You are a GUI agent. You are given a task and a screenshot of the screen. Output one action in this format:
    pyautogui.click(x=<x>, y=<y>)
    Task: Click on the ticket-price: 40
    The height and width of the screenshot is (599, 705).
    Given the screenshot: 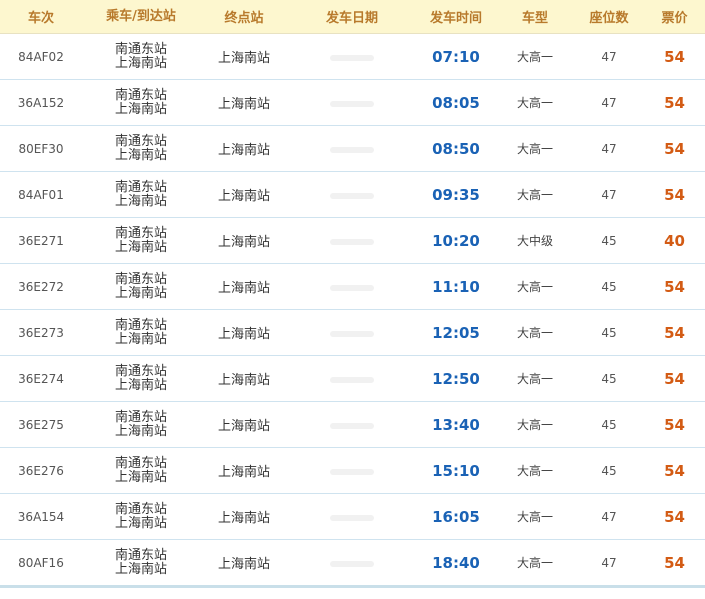 What is the action you would take?
    pyautogui.click(x=674, y=240)
    